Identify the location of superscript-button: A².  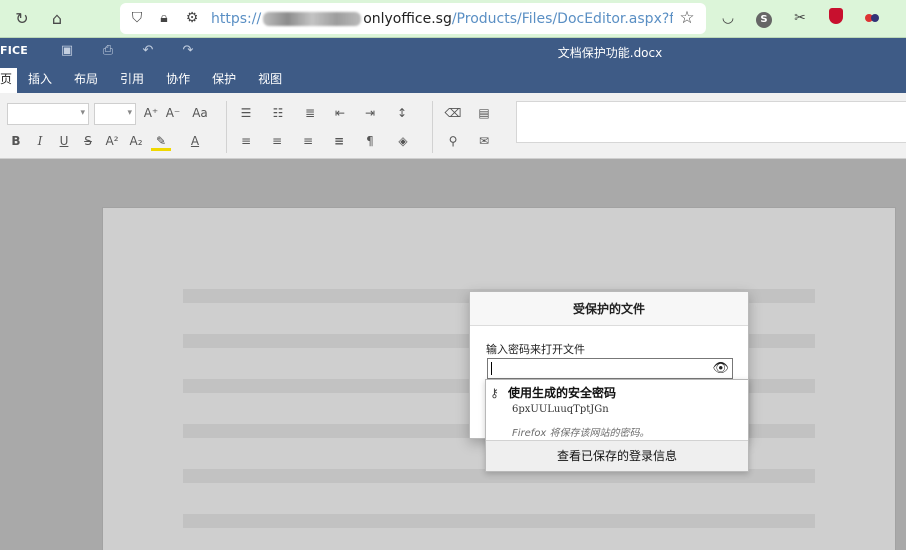
(112, 141).